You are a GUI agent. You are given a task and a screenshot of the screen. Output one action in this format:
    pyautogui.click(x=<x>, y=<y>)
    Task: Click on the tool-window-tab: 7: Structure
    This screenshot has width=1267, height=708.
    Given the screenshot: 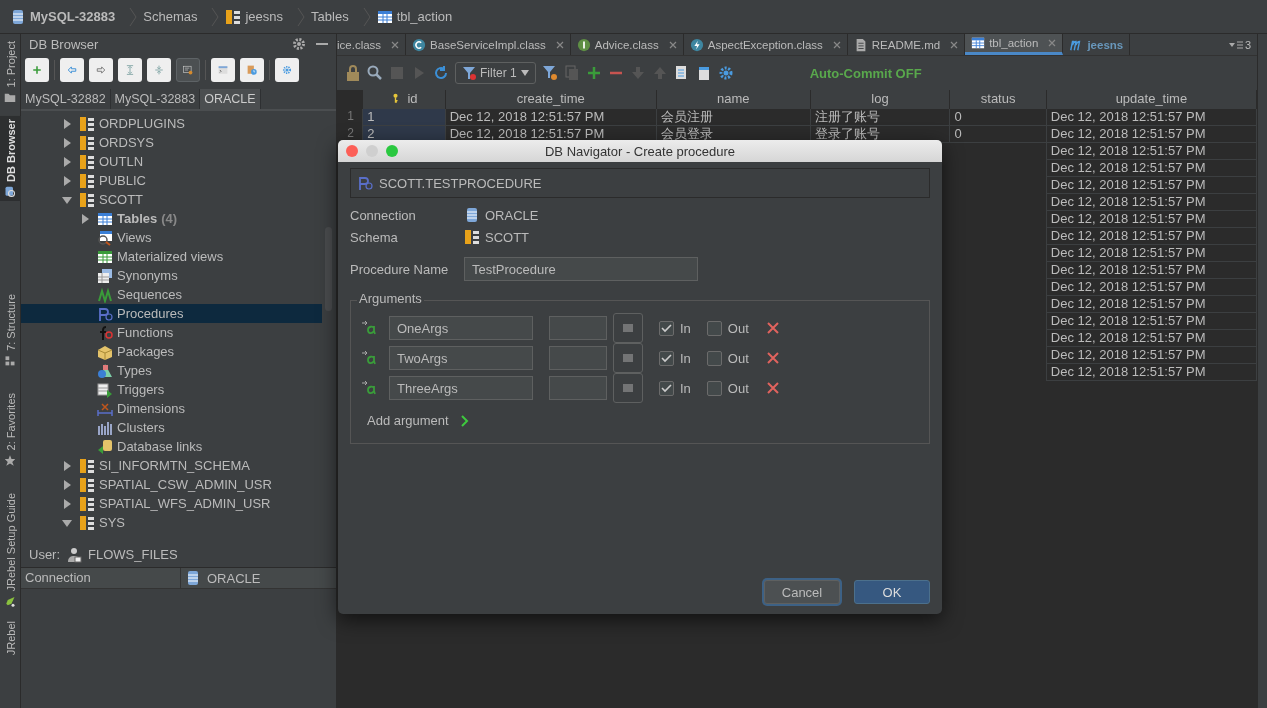 What is the action you would take?
    pyautogui.click(x=10, y=331)
    